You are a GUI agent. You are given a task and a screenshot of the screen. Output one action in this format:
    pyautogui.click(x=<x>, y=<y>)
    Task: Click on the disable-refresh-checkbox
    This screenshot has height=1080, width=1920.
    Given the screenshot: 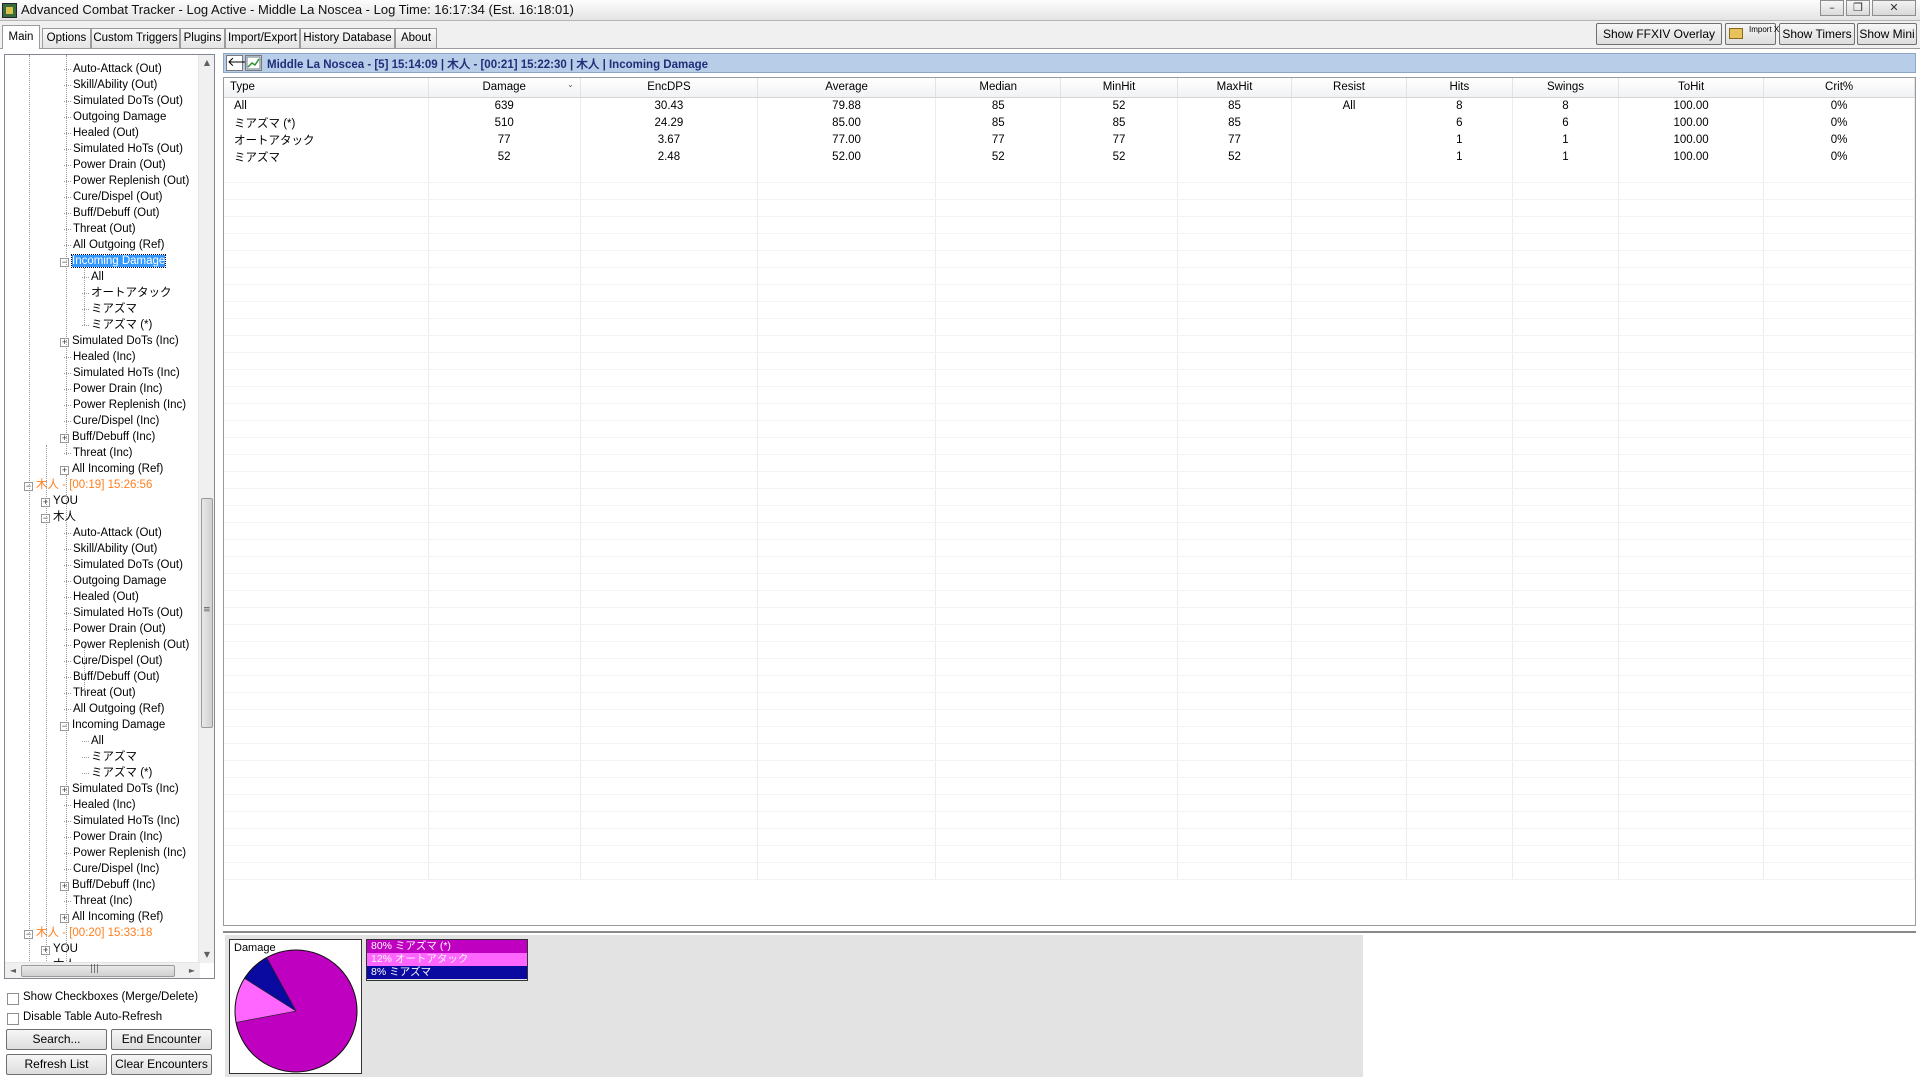 What is the action you would take?
    pyautogui.click(x=13, y=1019)
    